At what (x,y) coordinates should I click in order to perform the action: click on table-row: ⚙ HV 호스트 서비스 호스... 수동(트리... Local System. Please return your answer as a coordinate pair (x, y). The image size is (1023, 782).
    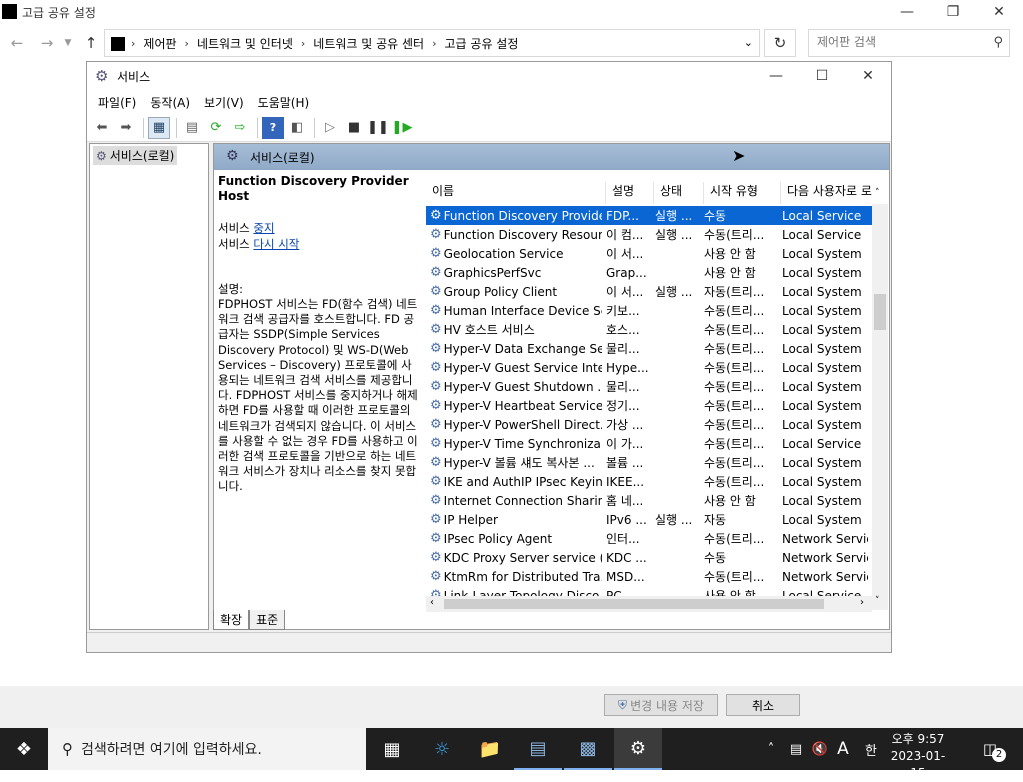
    Looking at the image, I should click on (649, 329).